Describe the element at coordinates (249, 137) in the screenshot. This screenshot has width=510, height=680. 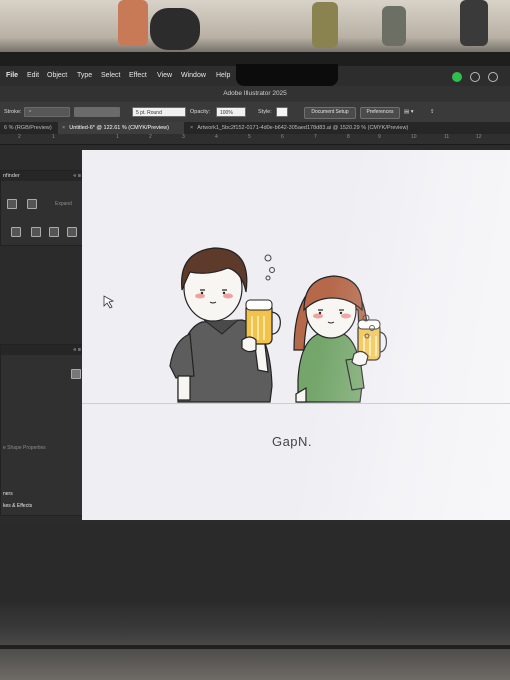
I see `ruler-label: 5` at that location.